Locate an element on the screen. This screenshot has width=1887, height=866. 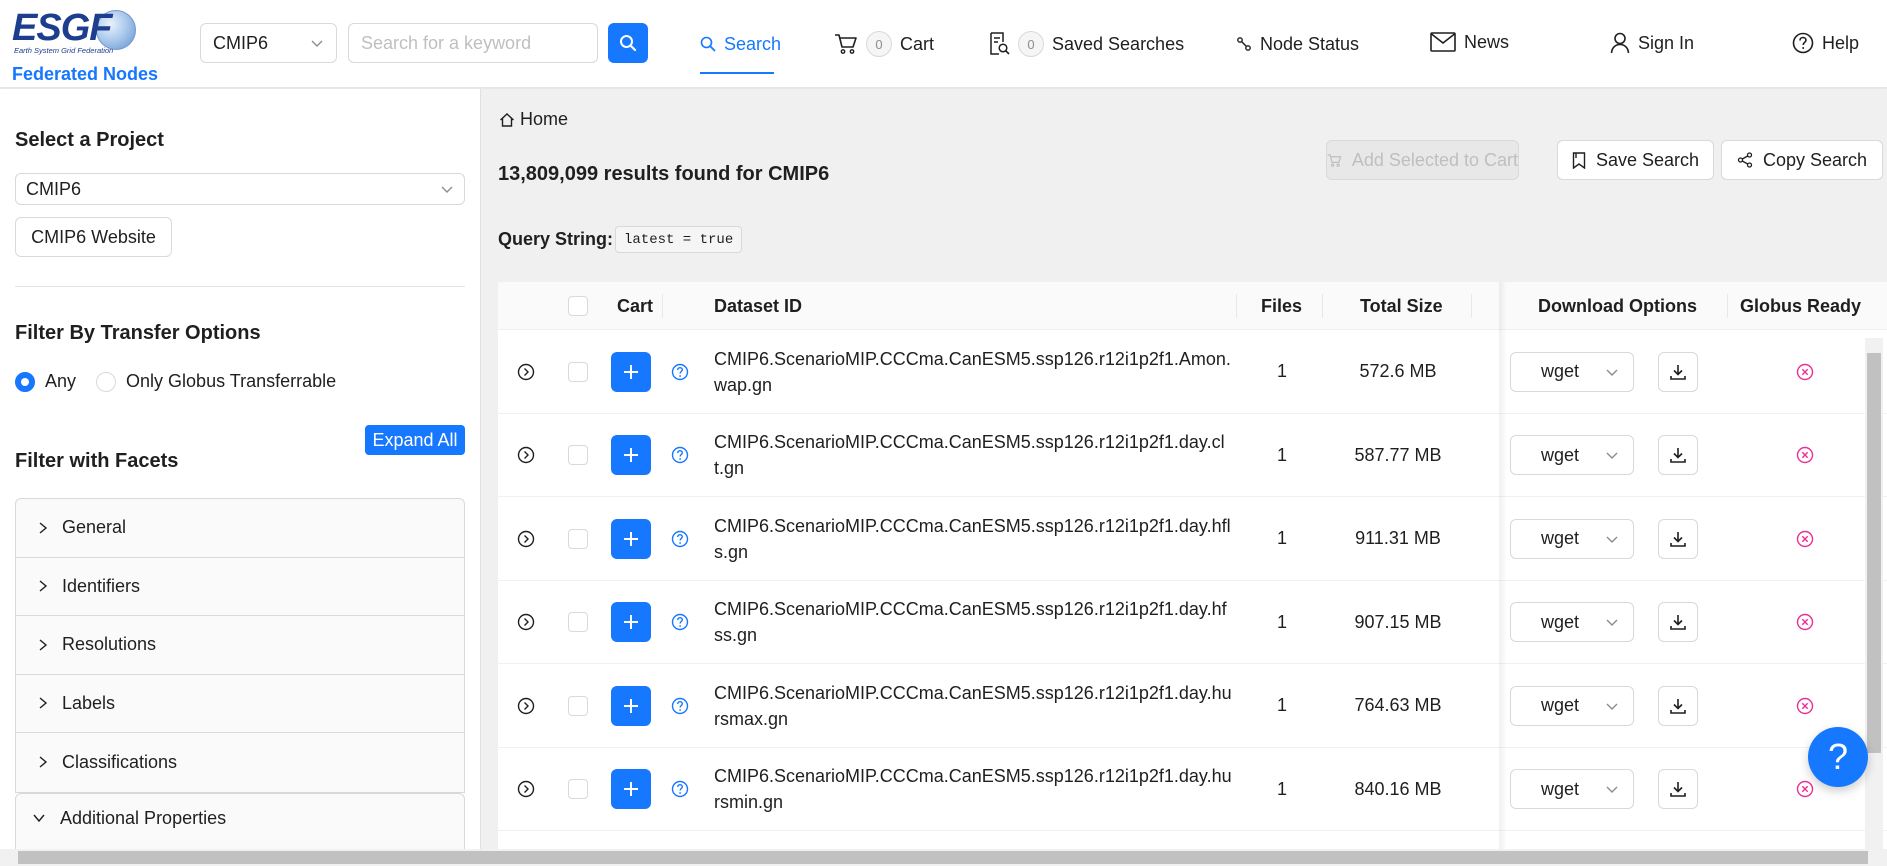
expand-all-button: Expand All is located at coordinates (415, 440).